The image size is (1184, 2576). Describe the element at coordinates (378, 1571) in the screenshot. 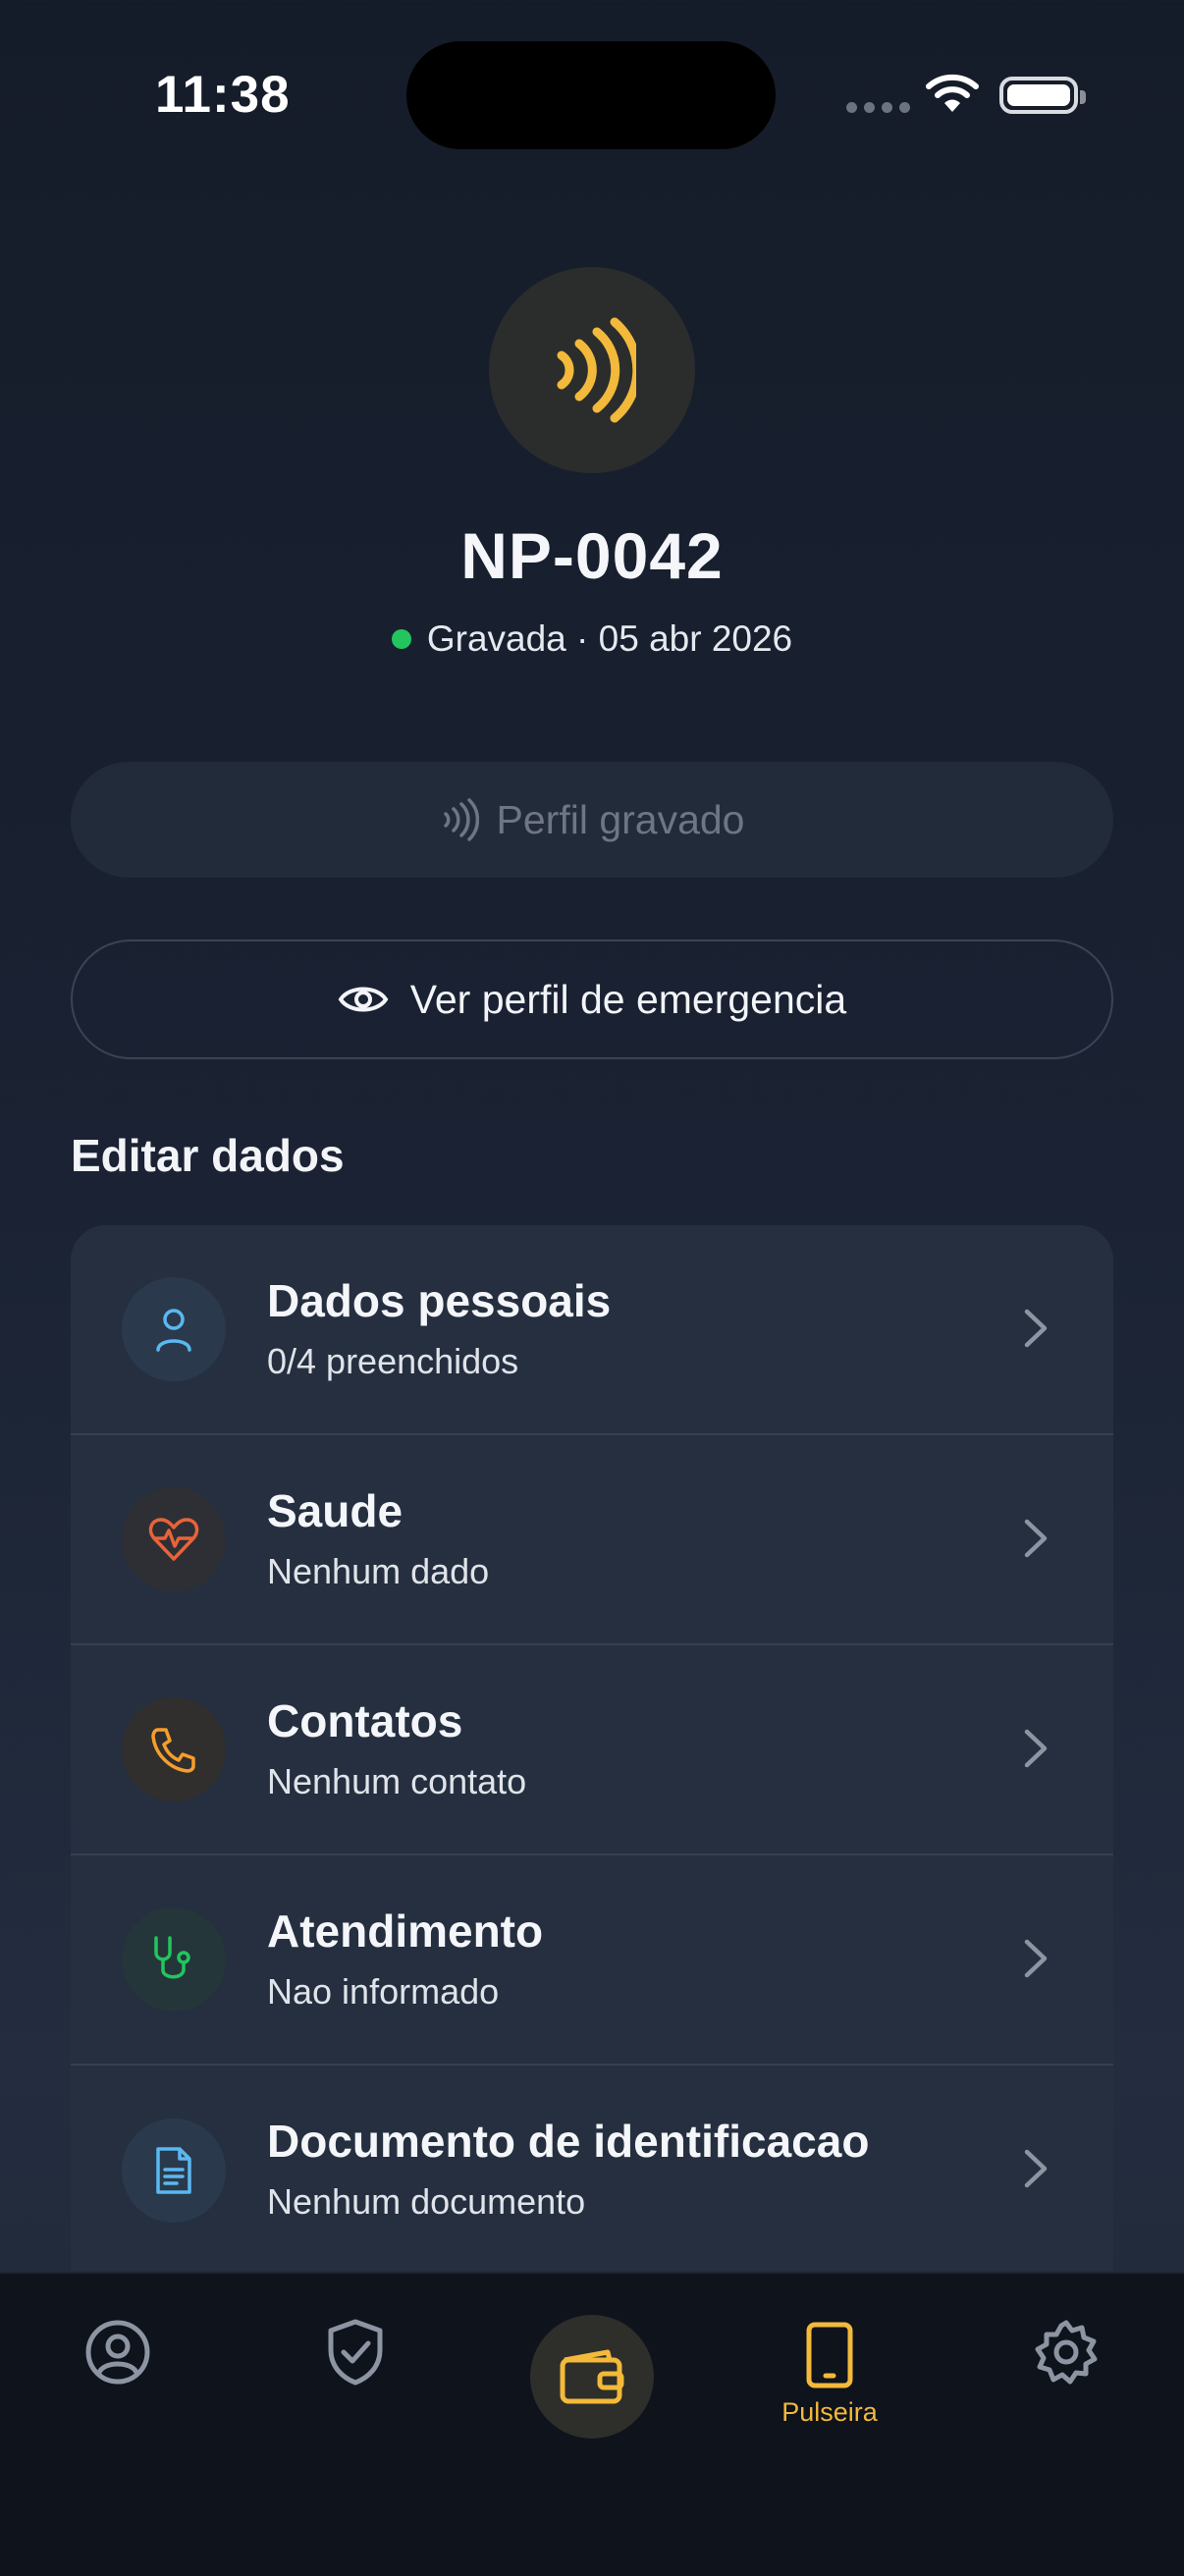

I see `list-item-subtitle: Nenhum dado` at that location.